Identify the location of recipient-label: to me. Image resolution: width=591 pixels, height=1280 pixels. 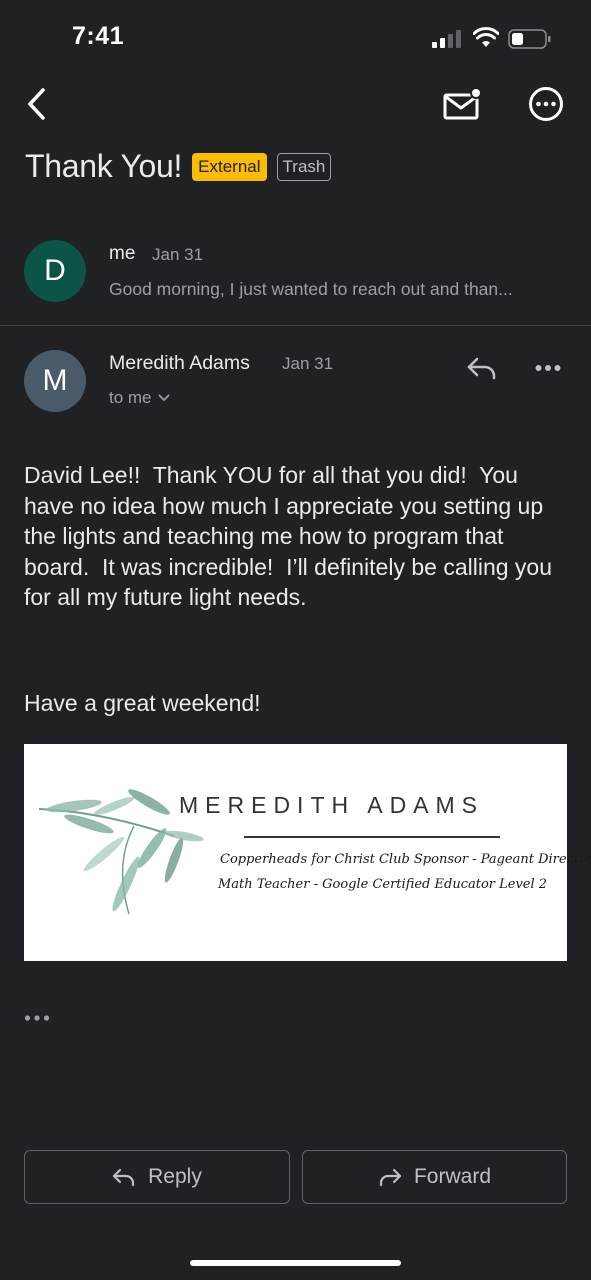
(130, 397).